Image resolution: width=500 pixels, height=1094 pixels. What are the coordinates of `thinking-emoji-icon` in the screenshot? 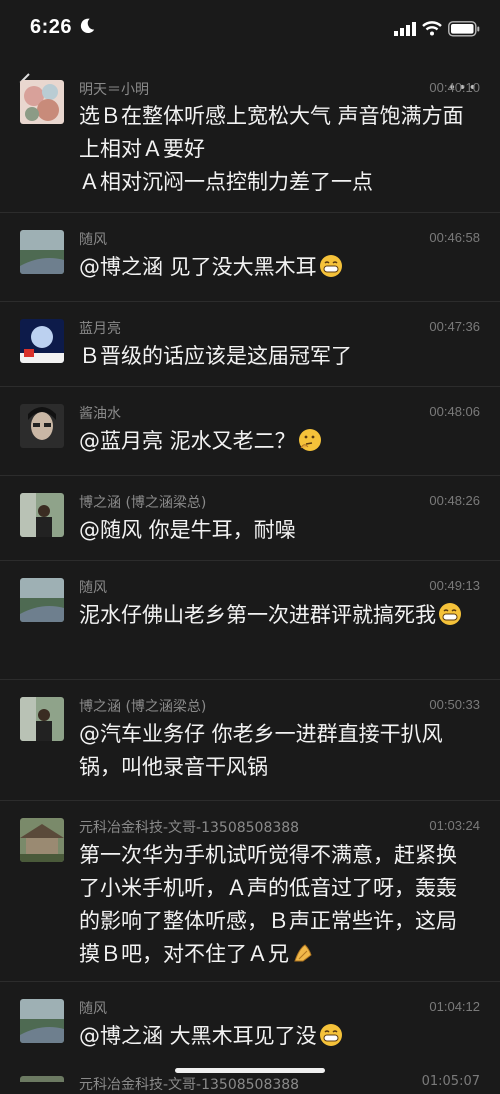 It's located at (309, 440).